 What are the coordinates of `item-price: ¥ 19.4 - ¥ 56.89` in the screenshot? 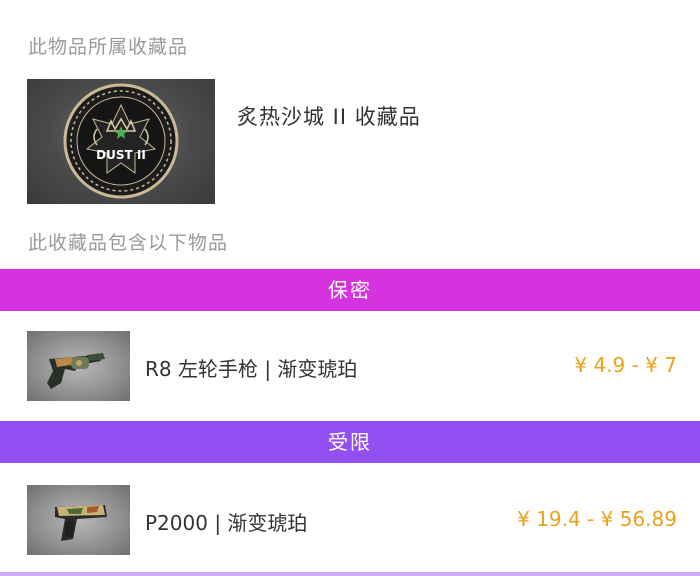 It's located at (597, 519).